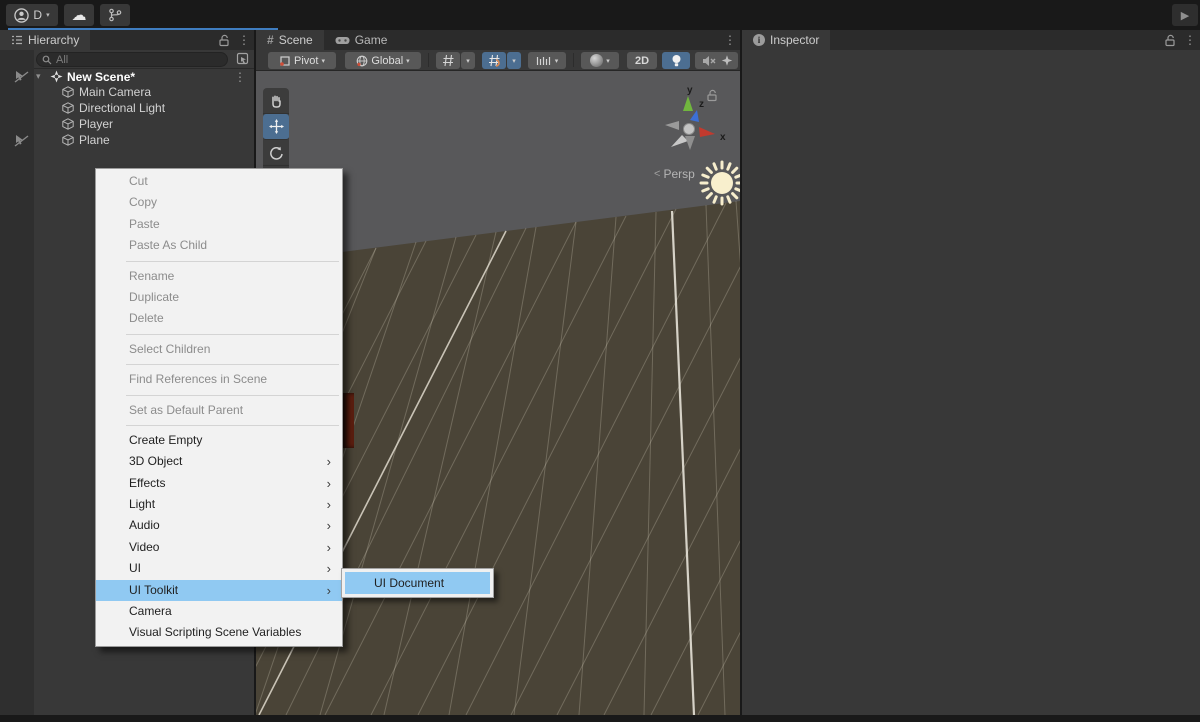  I want to click on menu-item-copy: Copy, so click(219, 202).